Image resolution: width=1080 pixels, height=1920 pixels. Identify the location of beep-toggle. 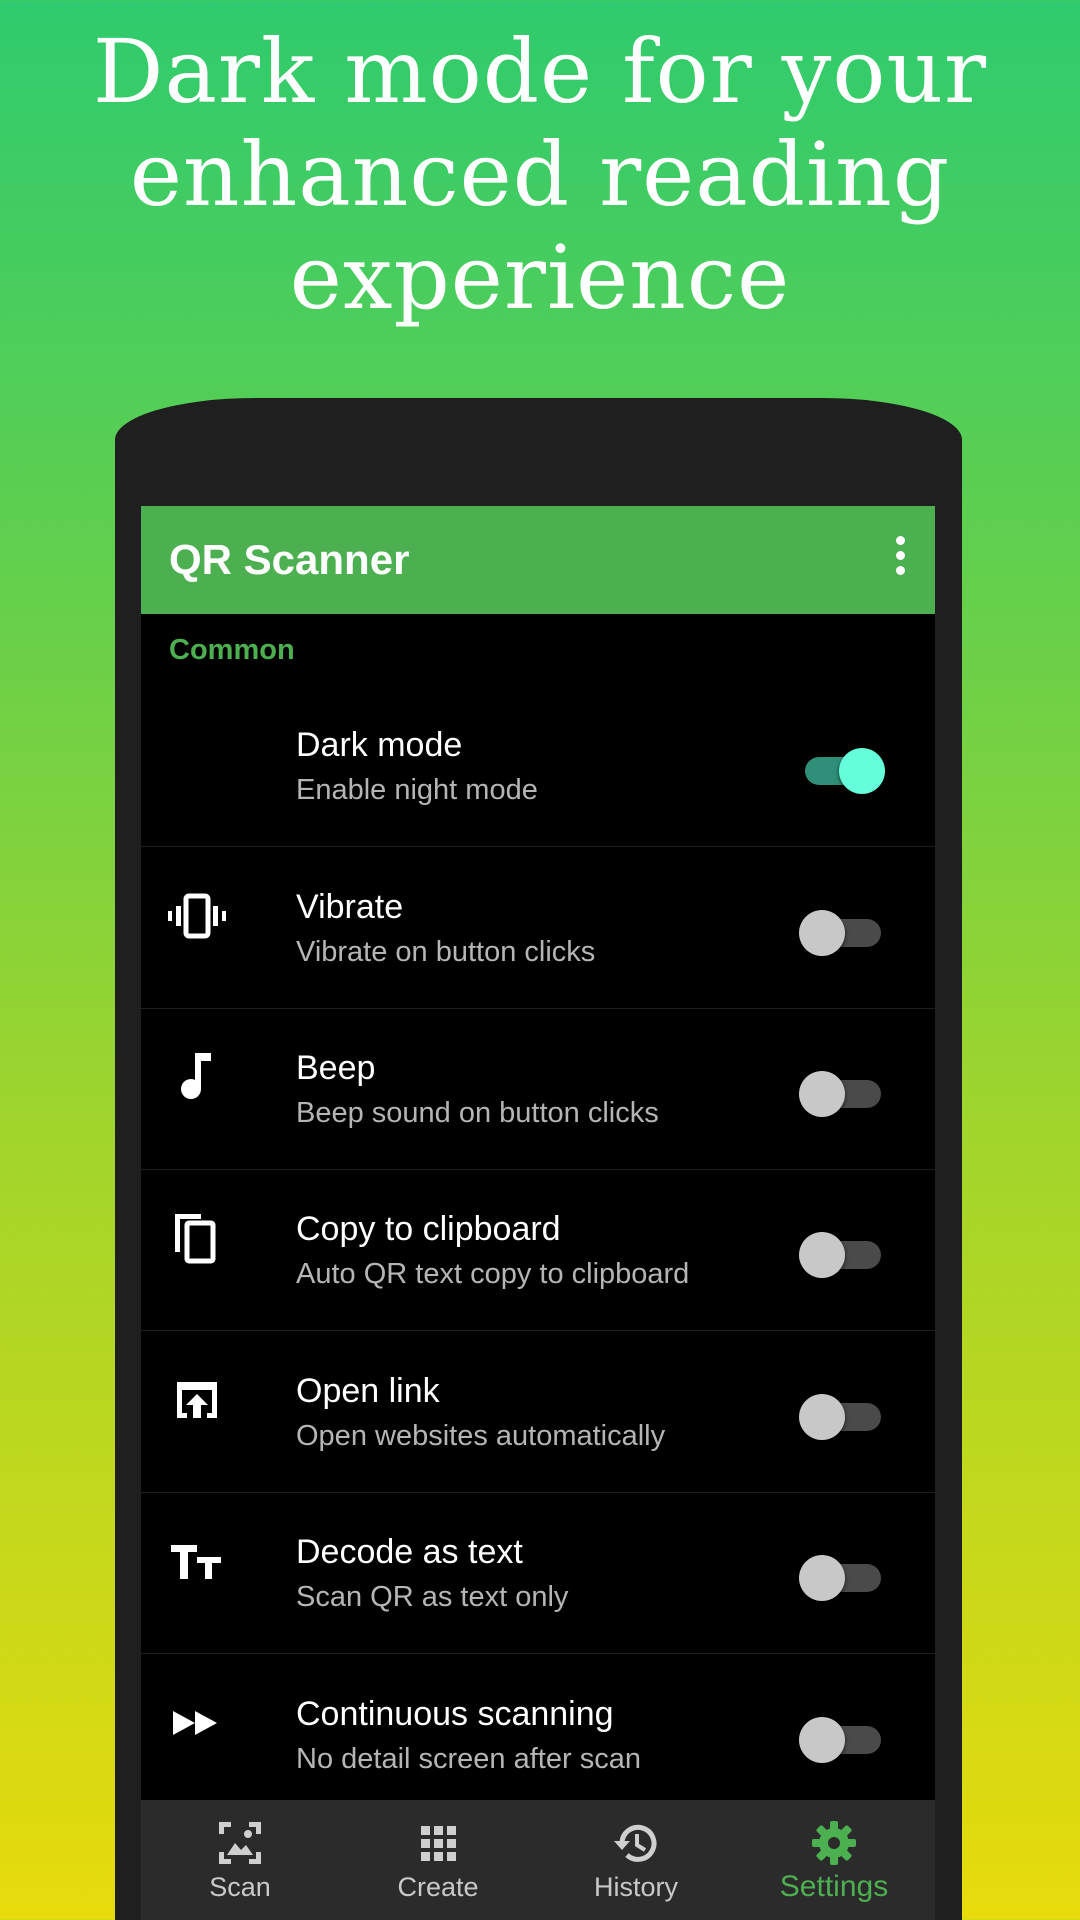
(844, 1093).